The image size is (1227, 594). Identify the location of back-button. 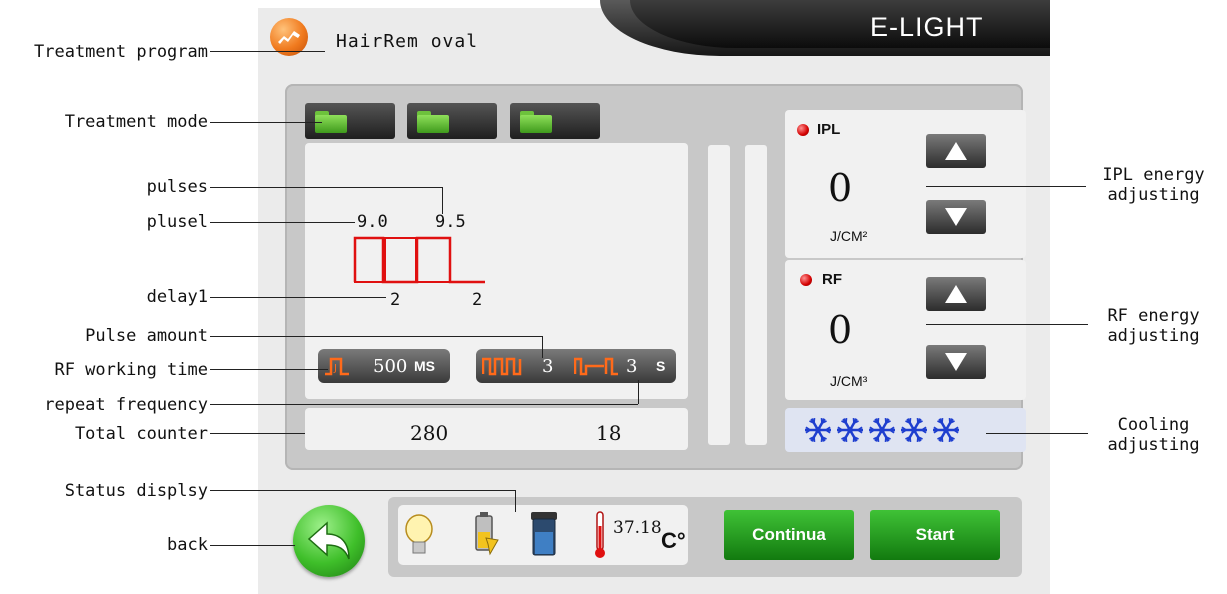
(329, 541).